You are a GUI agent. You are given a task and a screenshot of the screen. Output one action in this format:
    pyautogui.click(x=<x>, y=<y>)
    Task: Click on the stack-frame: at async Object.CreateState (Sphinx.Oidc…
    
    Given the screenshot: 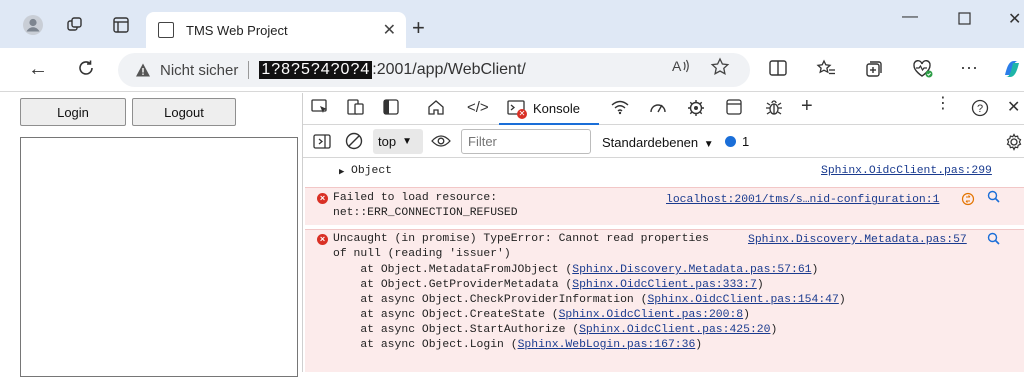 What is the action you would take?
    pyautogui.click(x=541, y=315)
    